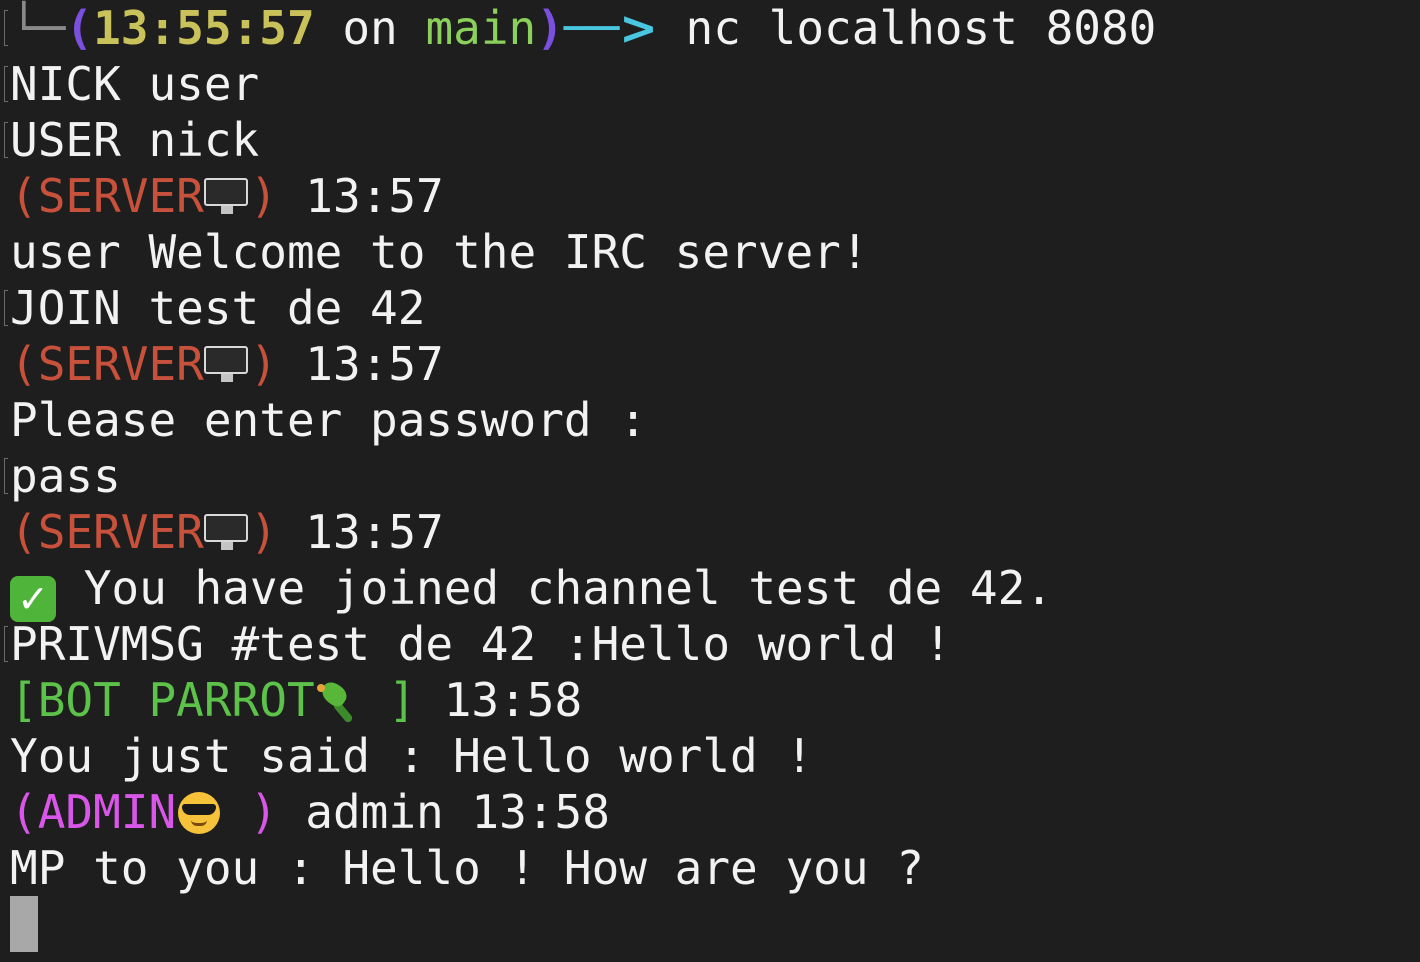 The width and height of the screenshot is (1420, 962). I want to click on prompt-open-paren: (, so click(79, 28).